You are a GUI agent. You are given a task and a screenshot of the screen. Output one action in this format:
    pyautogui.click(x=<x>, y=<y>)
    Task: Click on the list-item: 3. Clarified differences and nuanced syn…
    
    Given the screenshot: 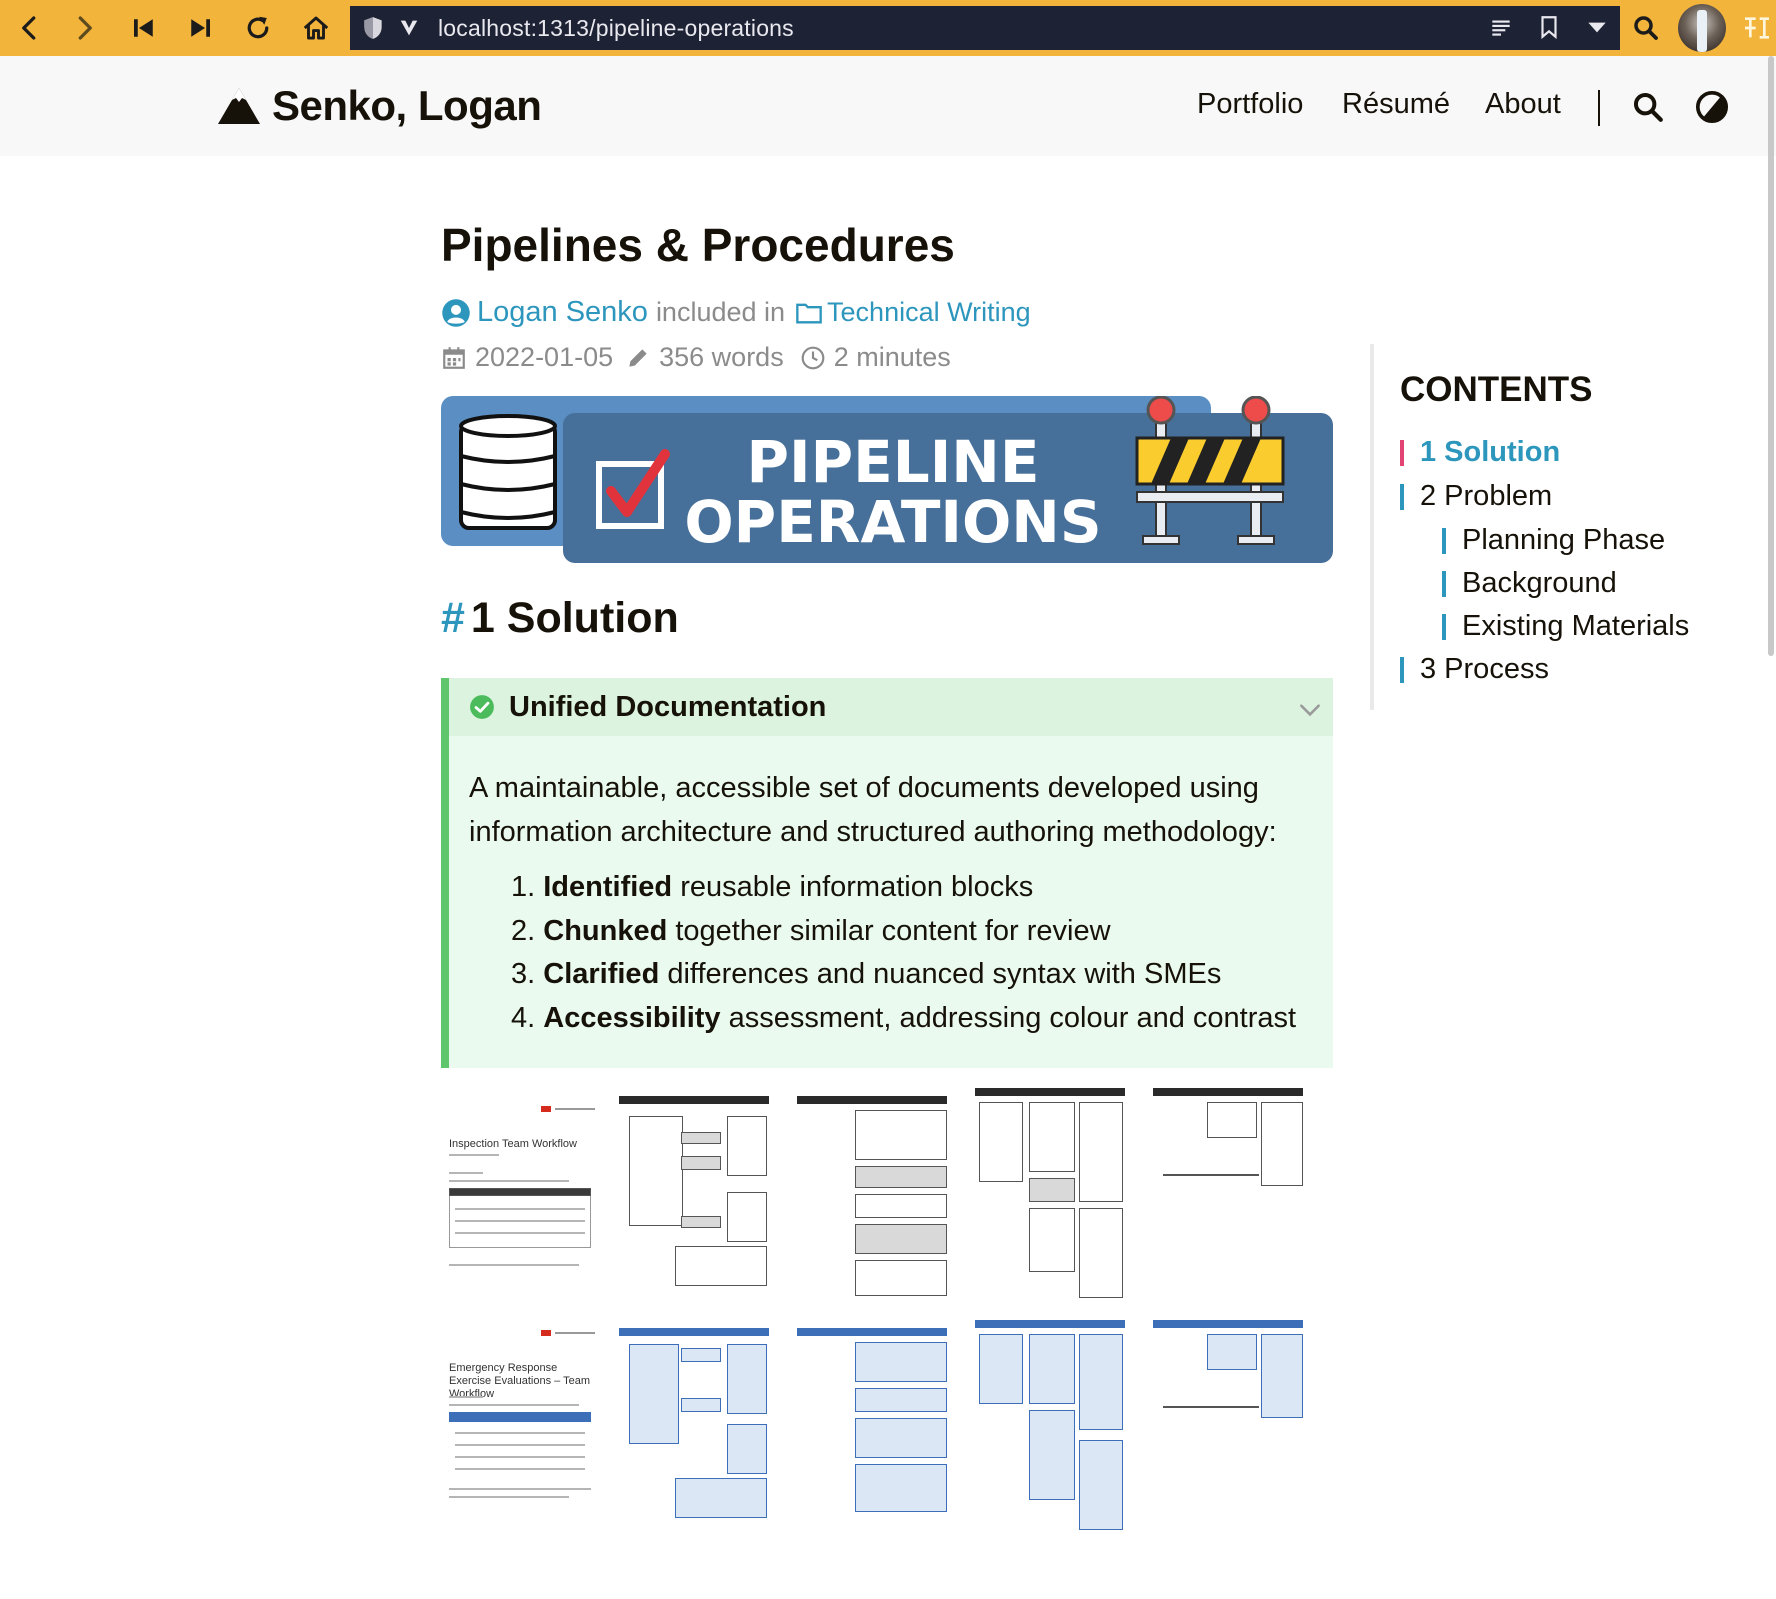 What is the action you would take?
    pyautogui.click(x=866, y=974)
    